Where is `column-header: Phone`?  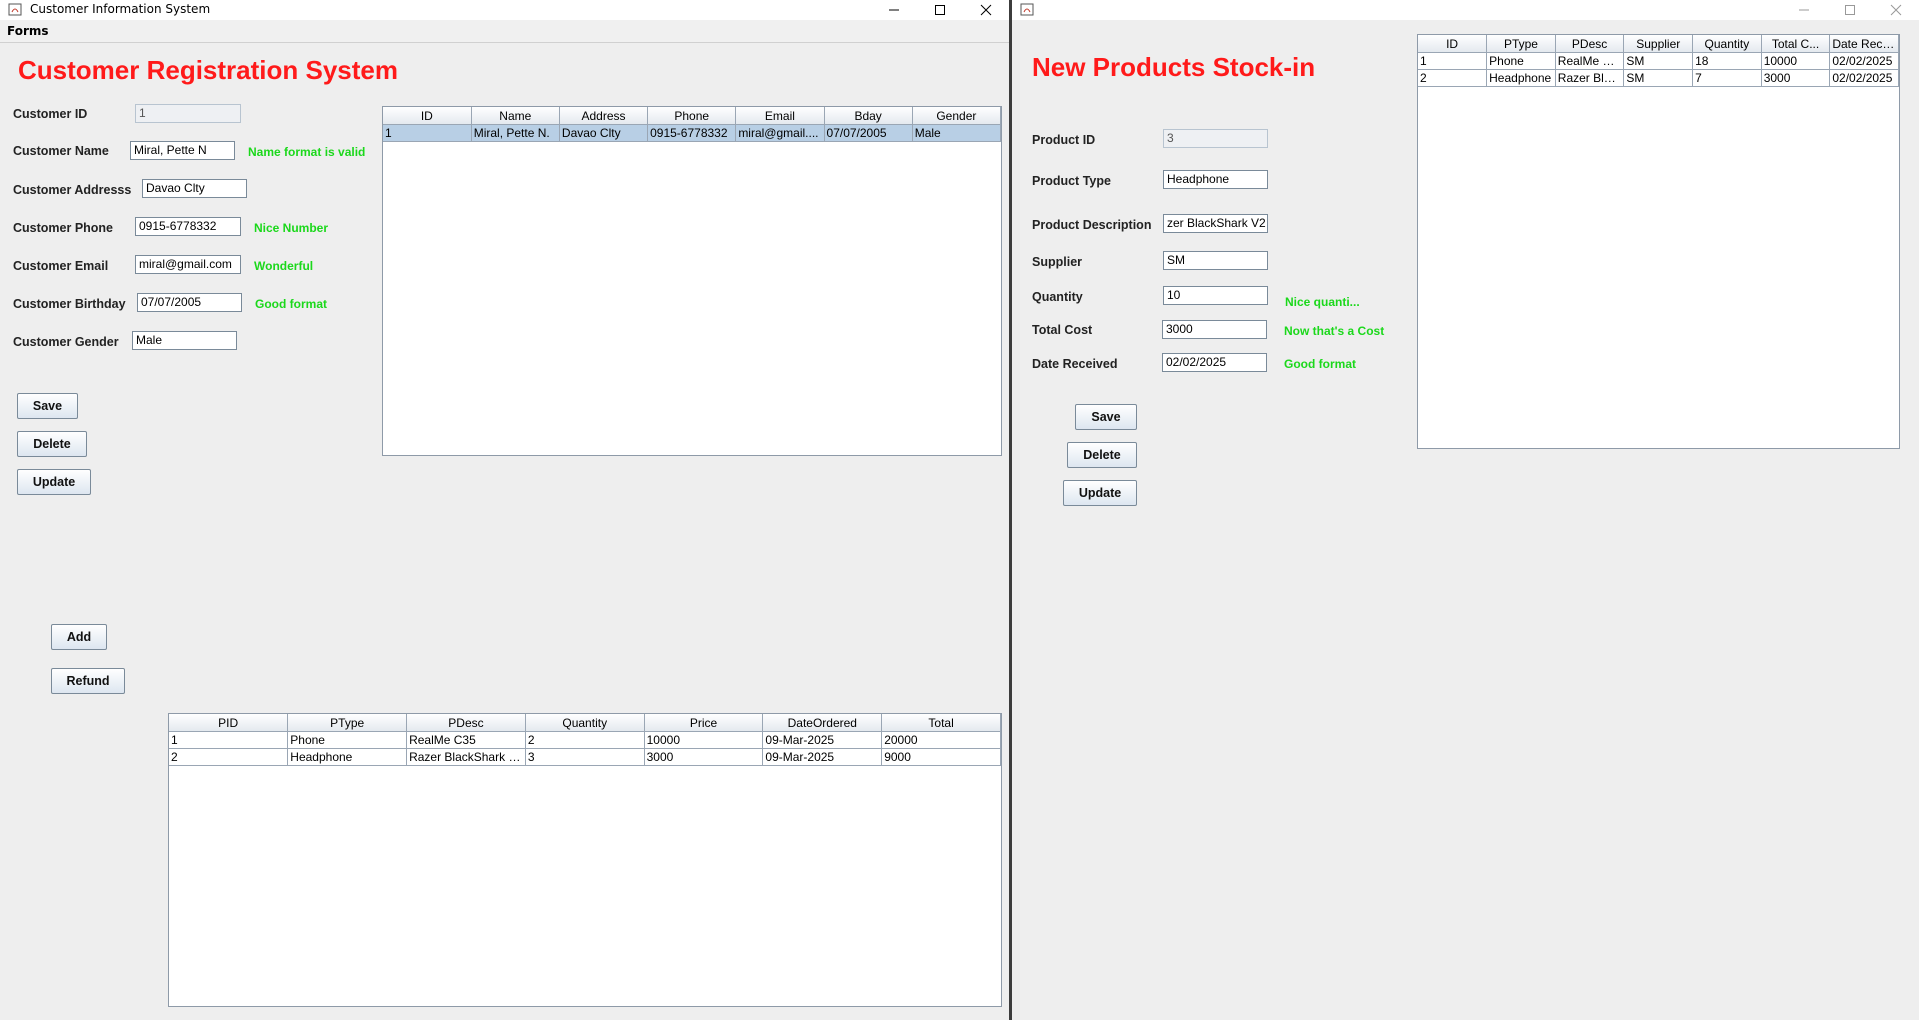 column-header: Phone is located at coordinates (692, 116).